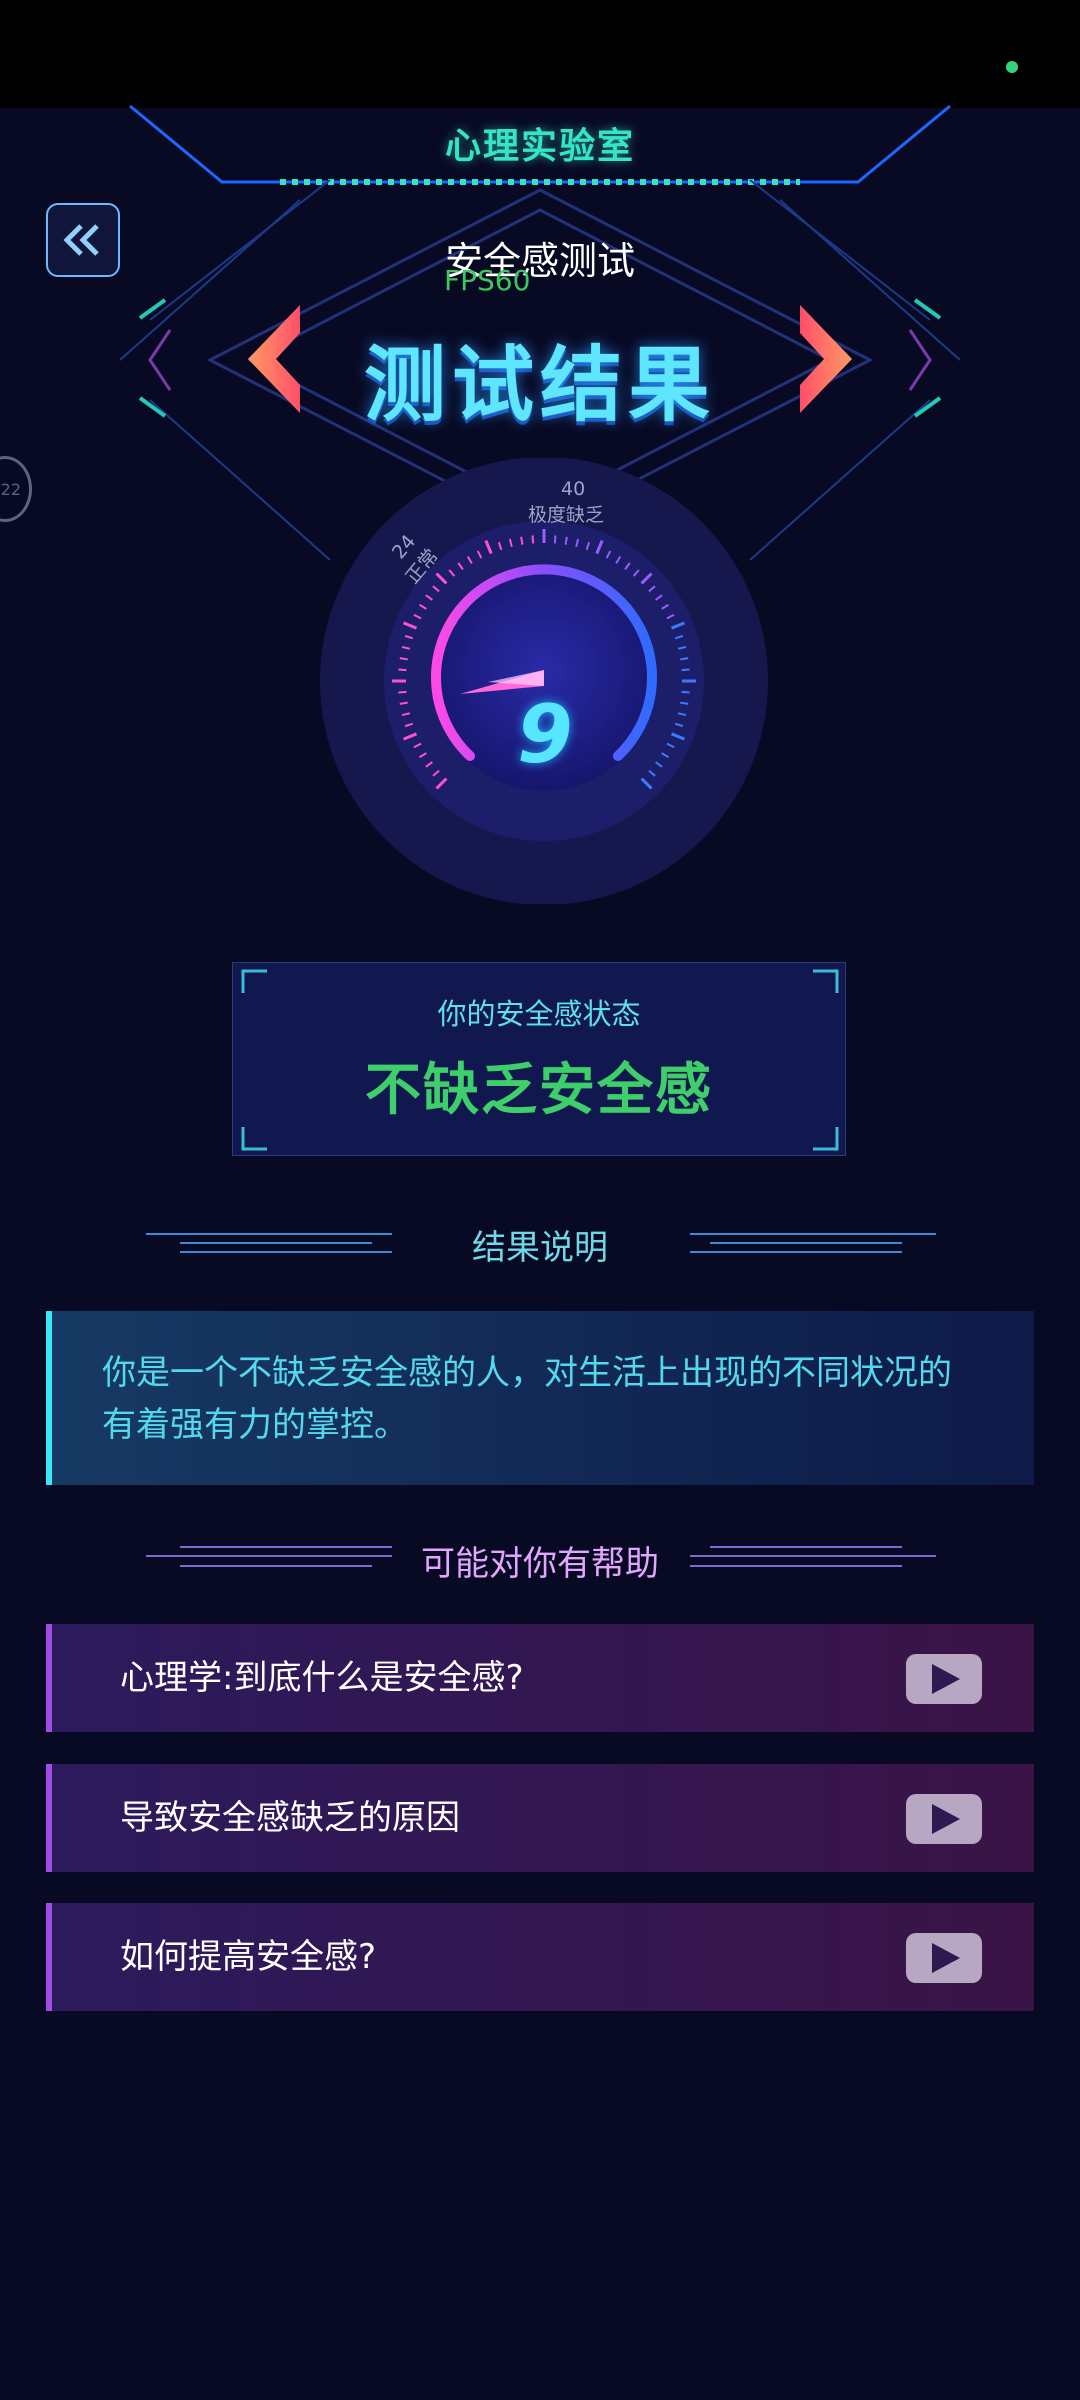 The width and height of the screenshot is (1080, 2400). What do you see at coordinates (540, 1564) in the screenshot?
I see `help-heading: 可能对你有帮助` at bounding box center [540, 1564].